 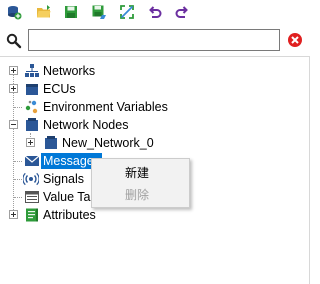 What do you see at coordinates (155, 215) in the screenshot?
I see `tree-item-attributes: Attributes` at bounding box center [155, 215].